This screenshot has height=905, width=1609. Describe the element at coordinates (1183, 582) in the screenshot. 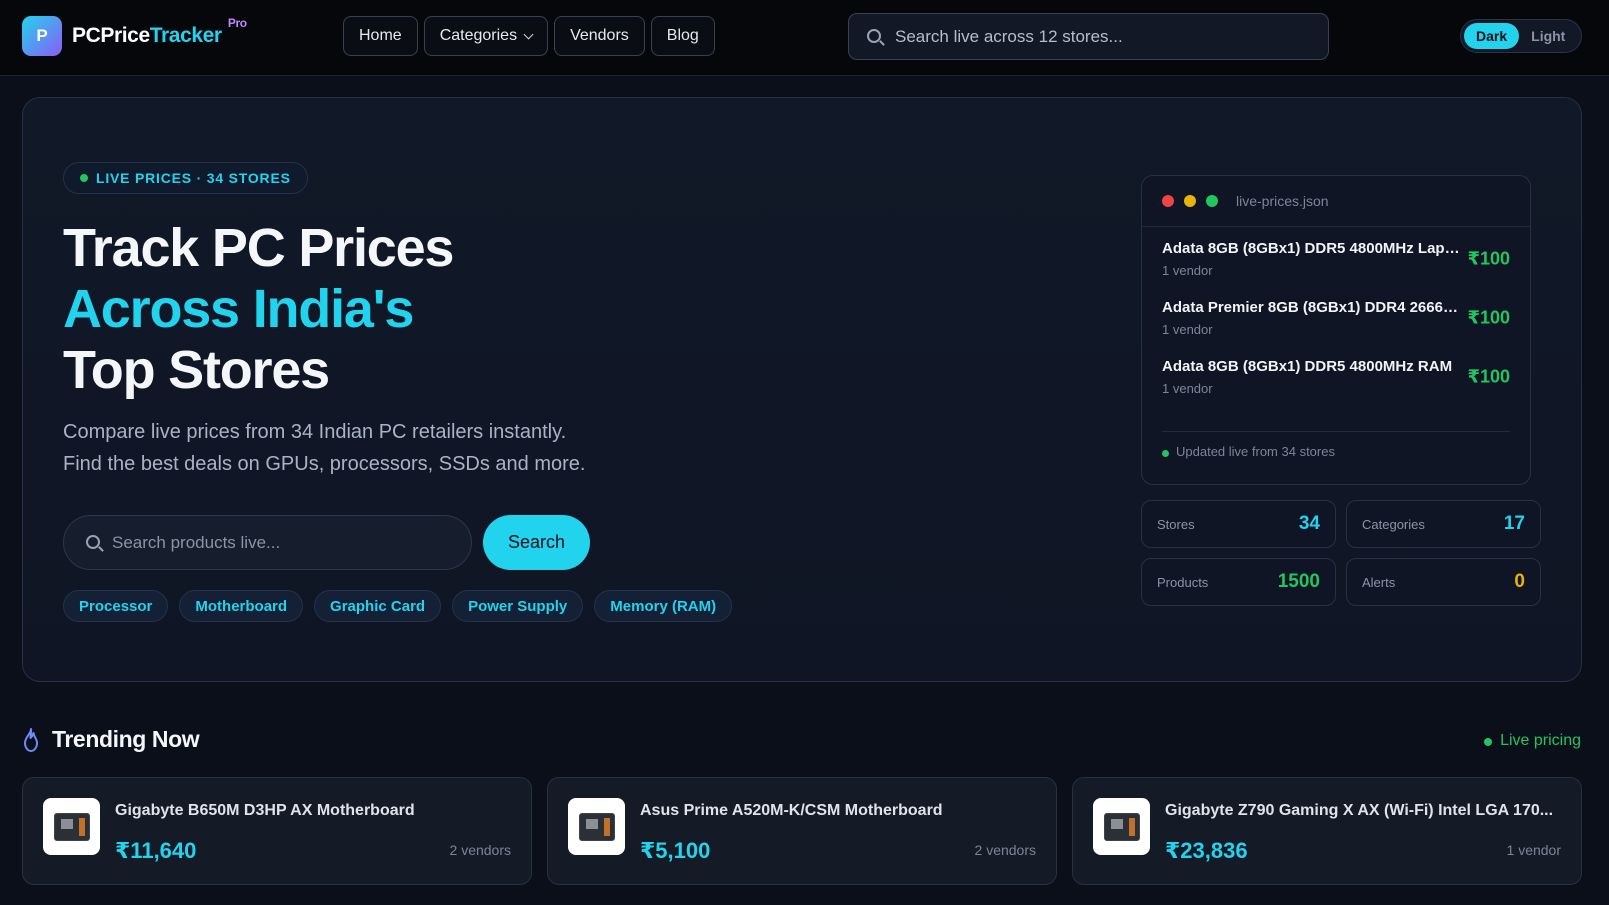

I see `stat-label: Products` at that location.